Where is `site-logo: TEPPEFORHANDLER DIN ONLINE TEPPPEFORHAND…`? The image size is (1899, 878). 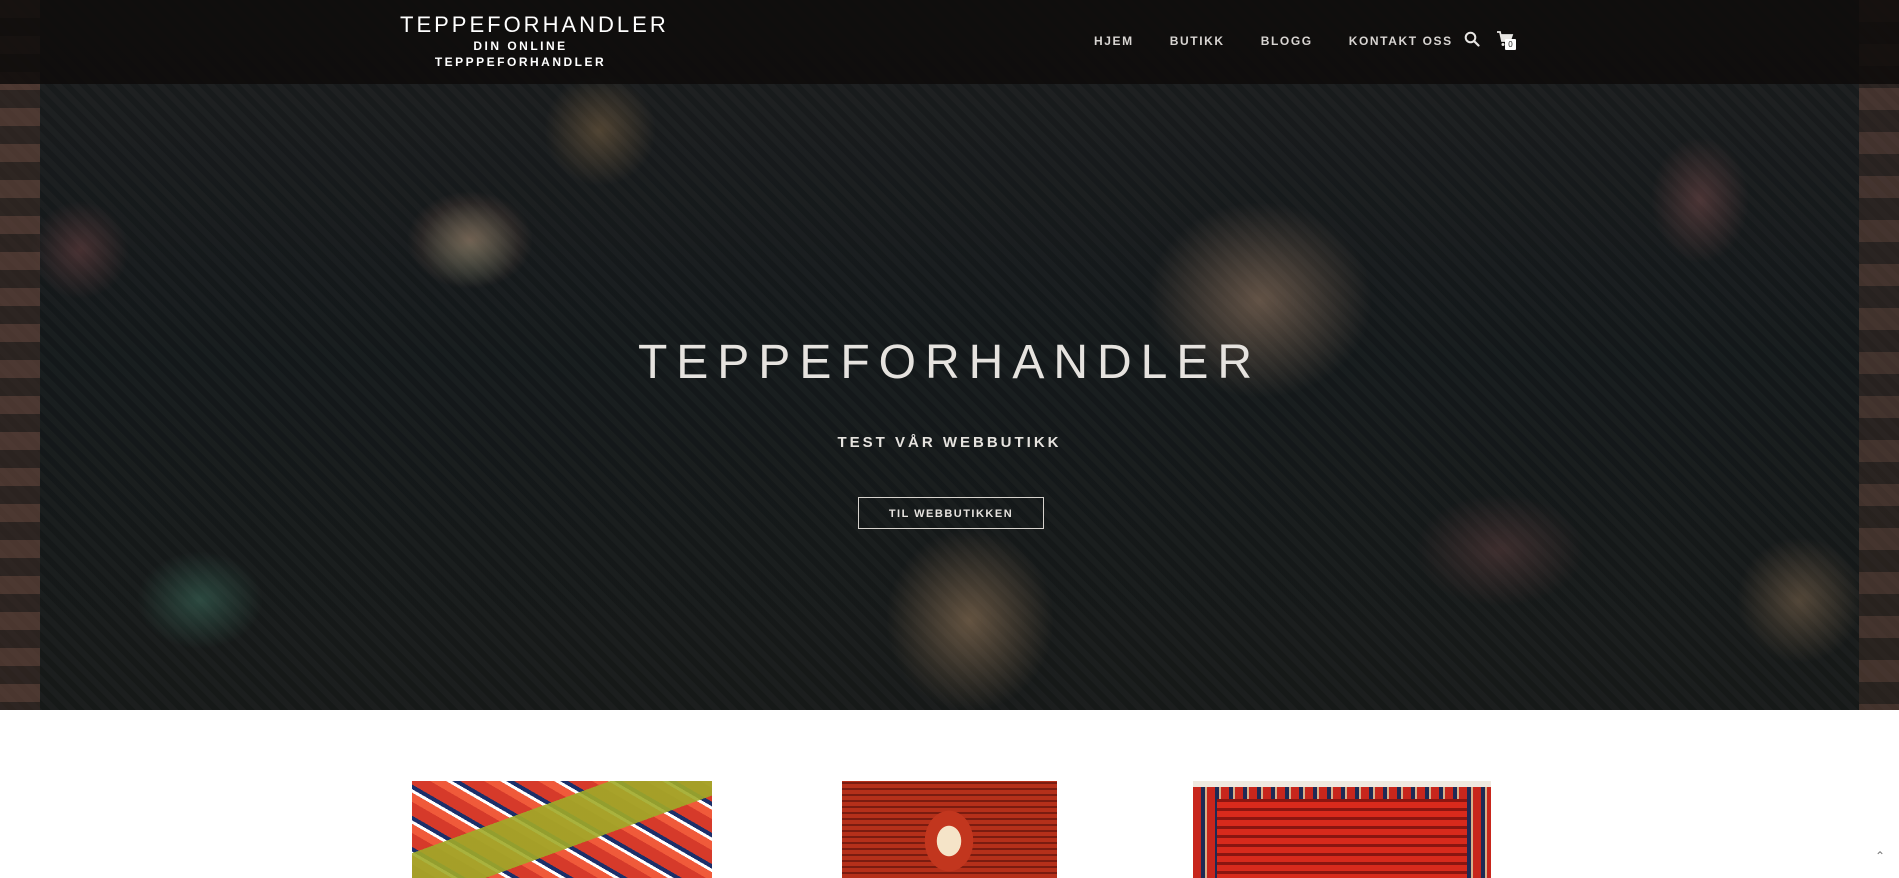
site-logo: TEPPEFORHANDLER DIN ONLINE TEPPPEFORHAND… is located at coordinates (533, 41).